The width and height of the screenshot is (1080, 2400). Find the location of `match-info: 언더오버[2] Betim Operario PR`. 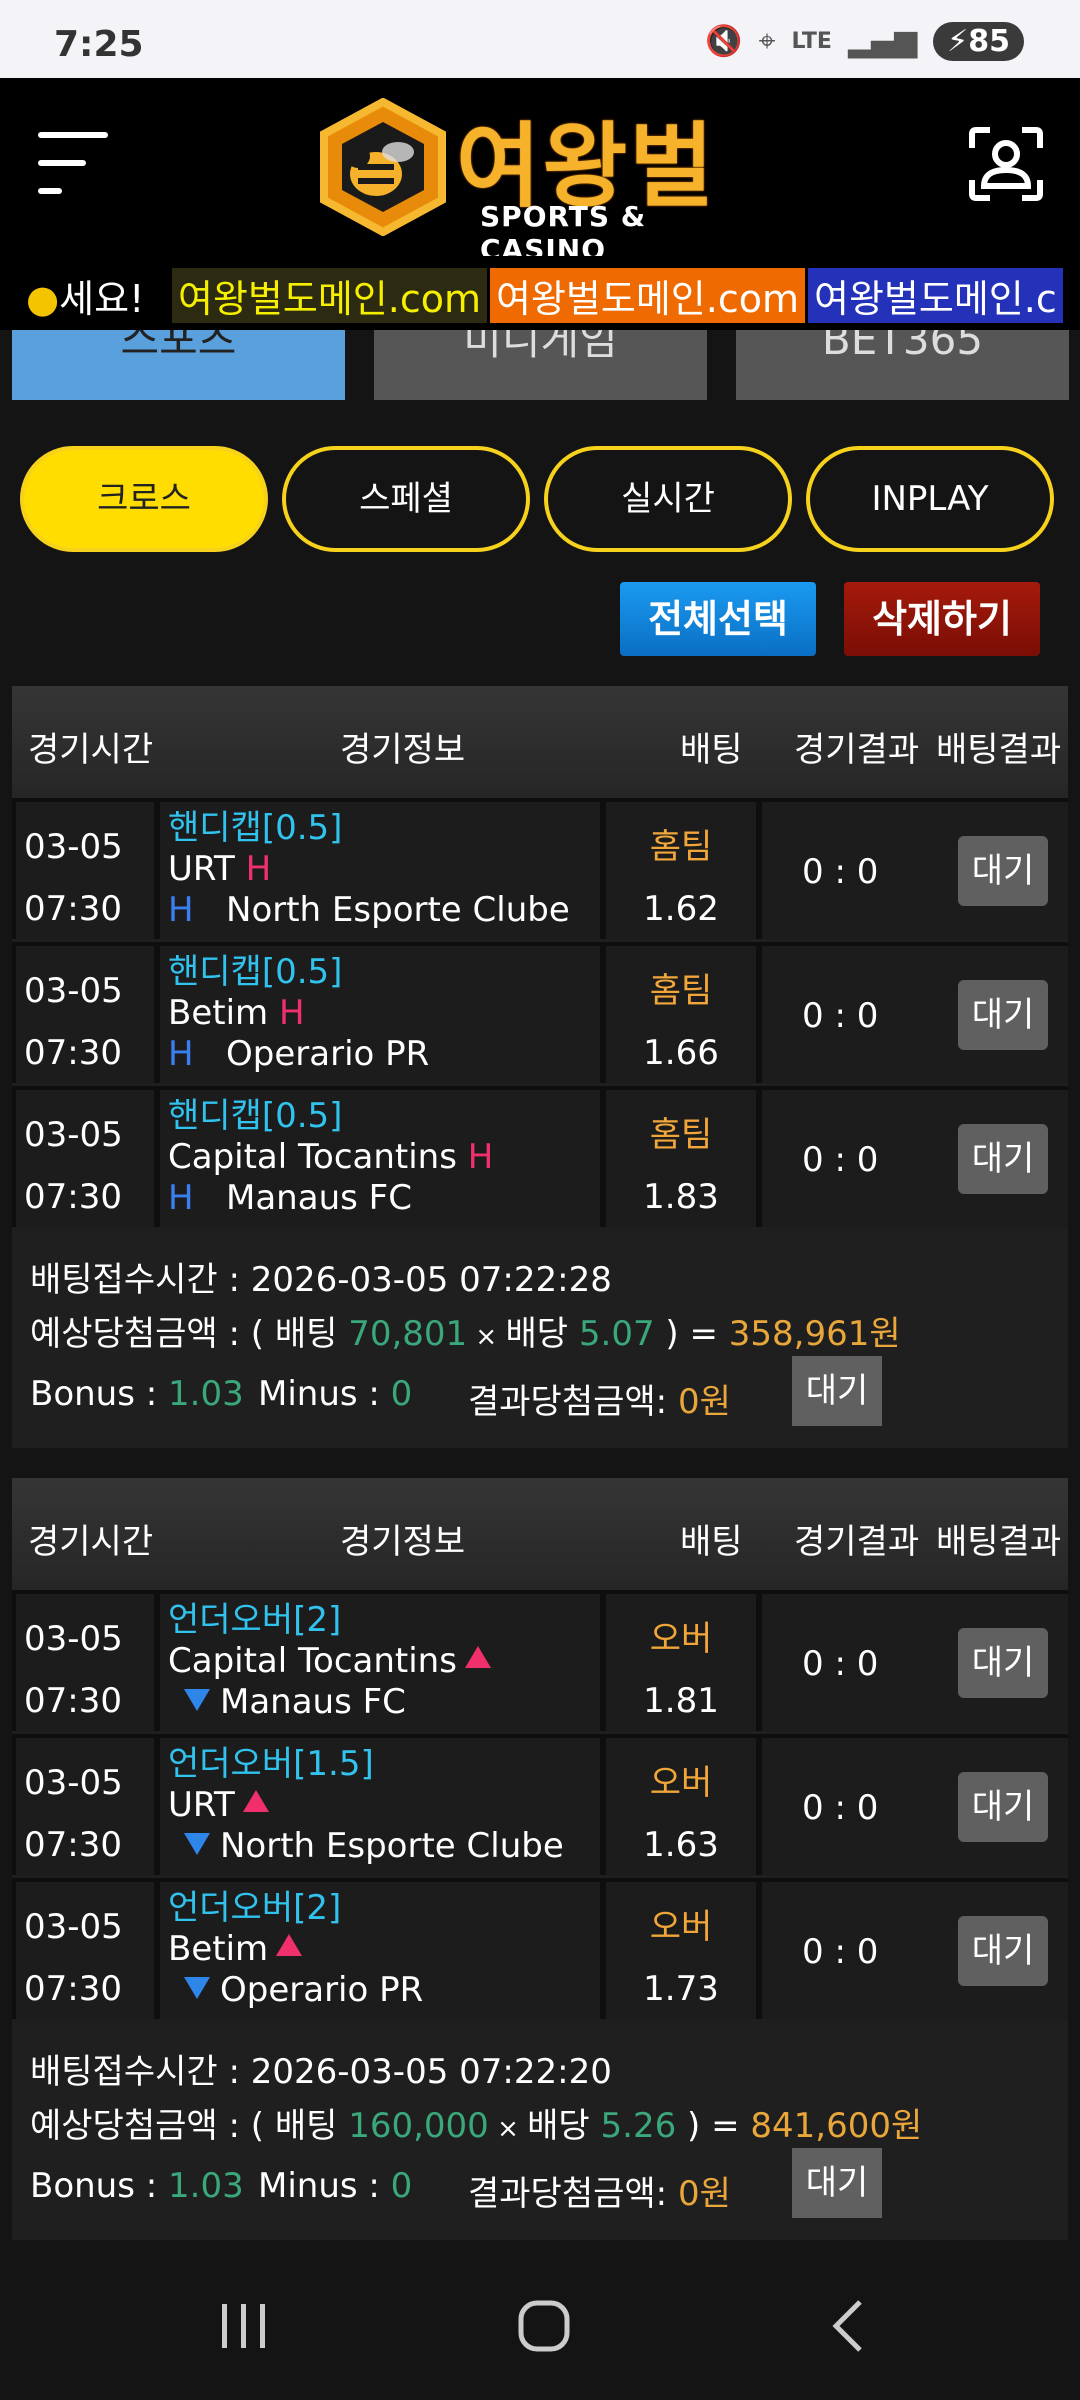

match-info: 언더오버[2] Betim Operario PR is located at coordinates (380, 1950).